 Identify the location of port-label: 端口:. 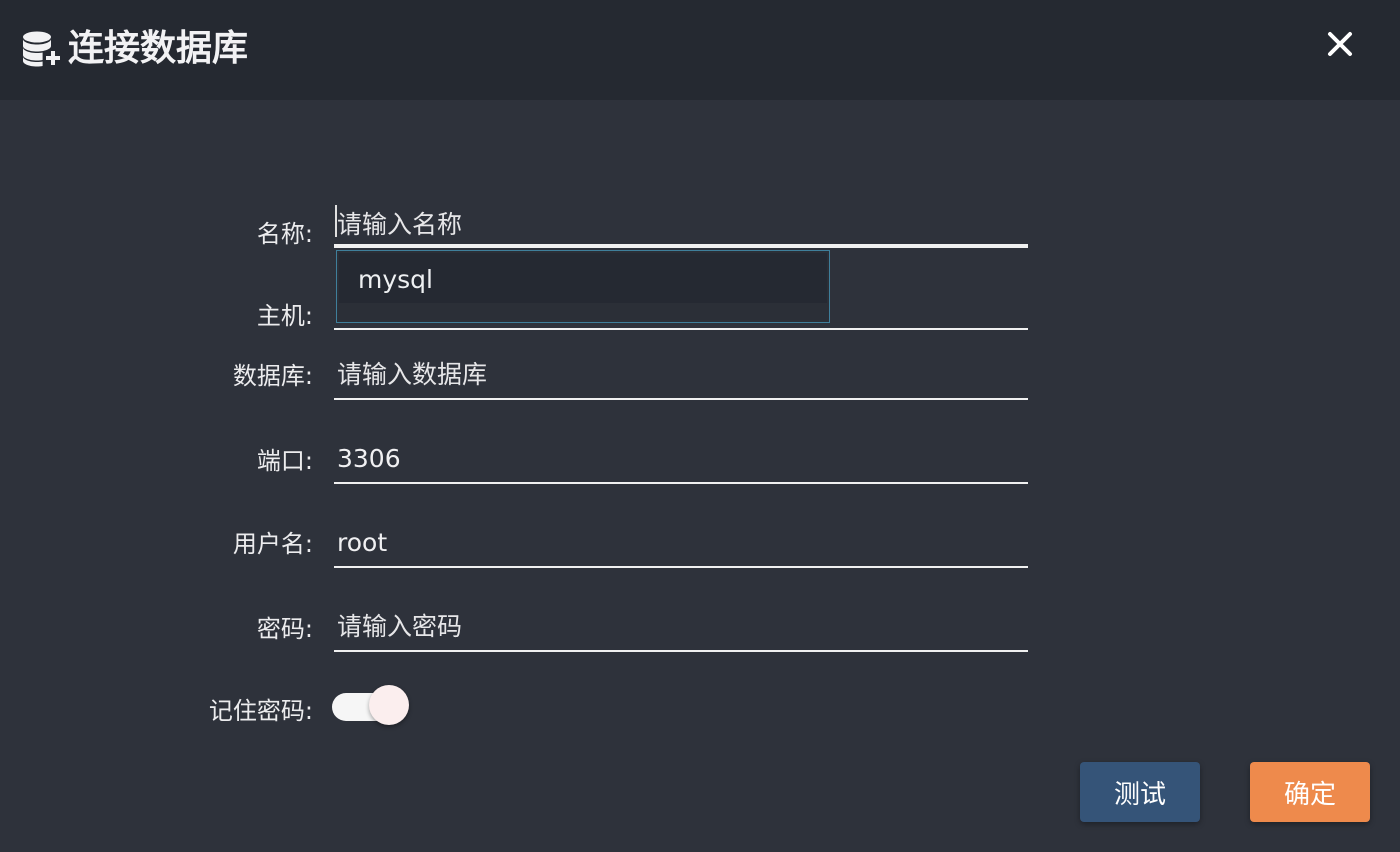
(284, 461).